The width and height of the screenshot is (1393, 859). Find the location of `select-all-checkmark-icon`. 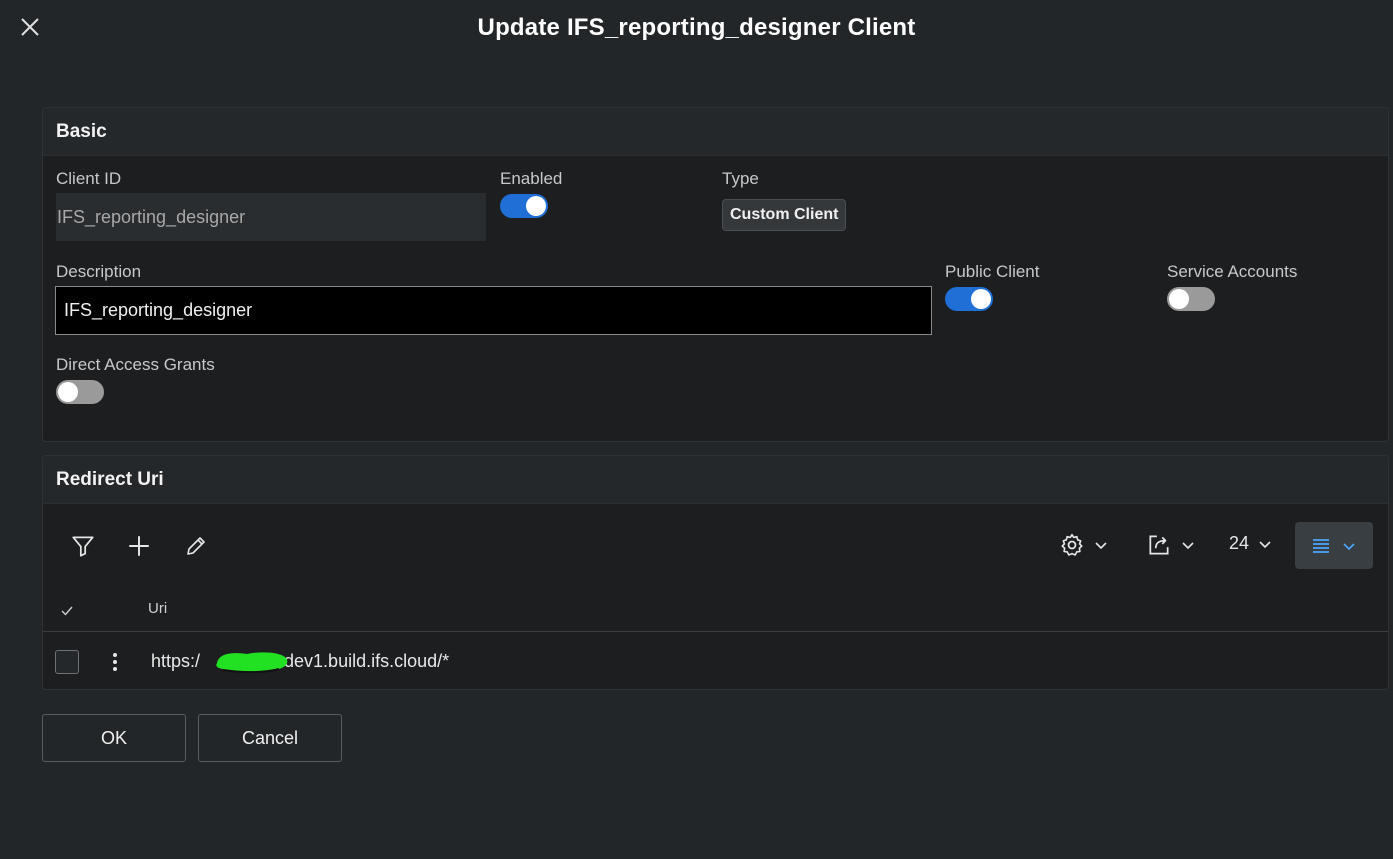

select-all-checkmark-icon is located at coordinates (67, 611).